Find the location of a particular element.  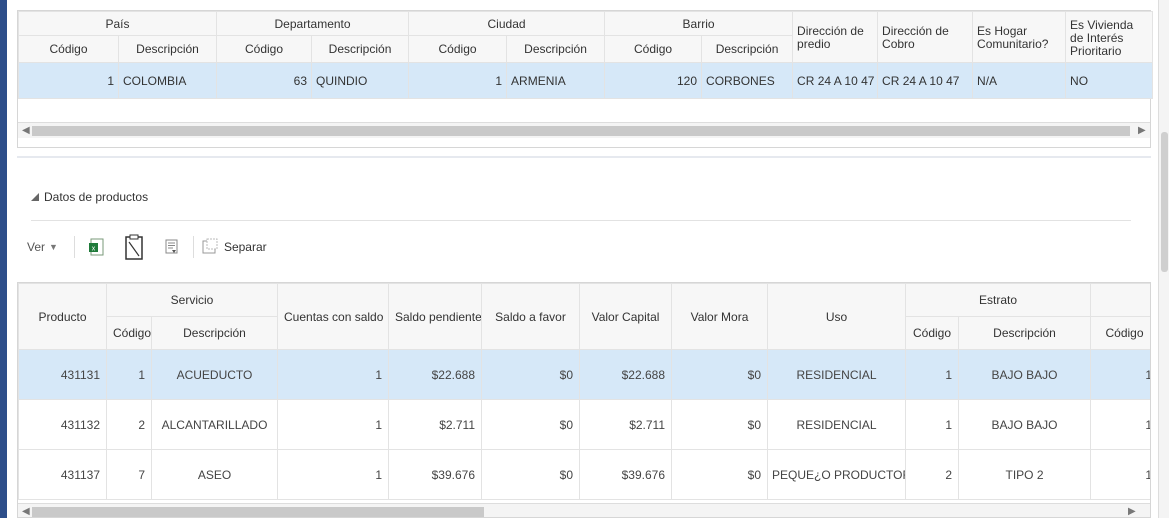

products-section-title: Datos de productos is located at coordinates (96, 197).